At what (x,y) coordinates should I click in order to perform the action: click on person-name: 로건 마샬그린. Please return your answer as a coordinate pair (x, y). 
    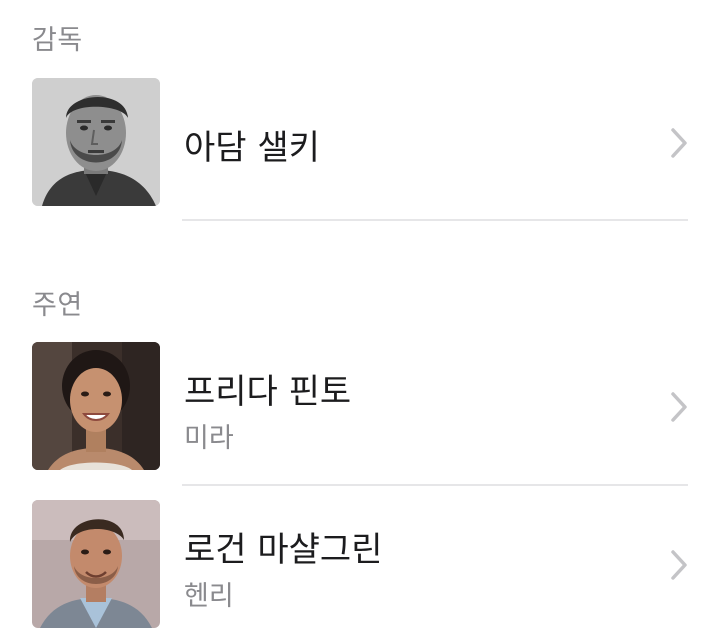
    Looking at the image, I should click on (283, 550).